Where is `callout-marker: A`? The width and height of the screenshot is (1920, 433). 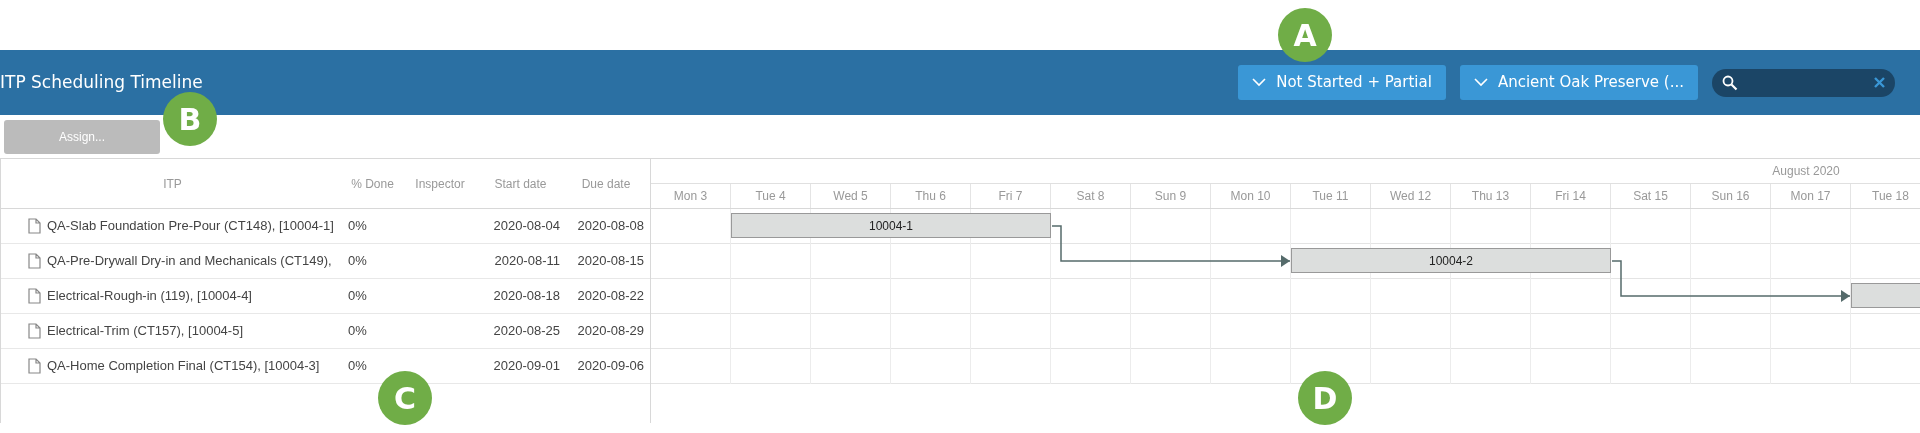 callout-marker: A is located at coordinates (1305, 35).